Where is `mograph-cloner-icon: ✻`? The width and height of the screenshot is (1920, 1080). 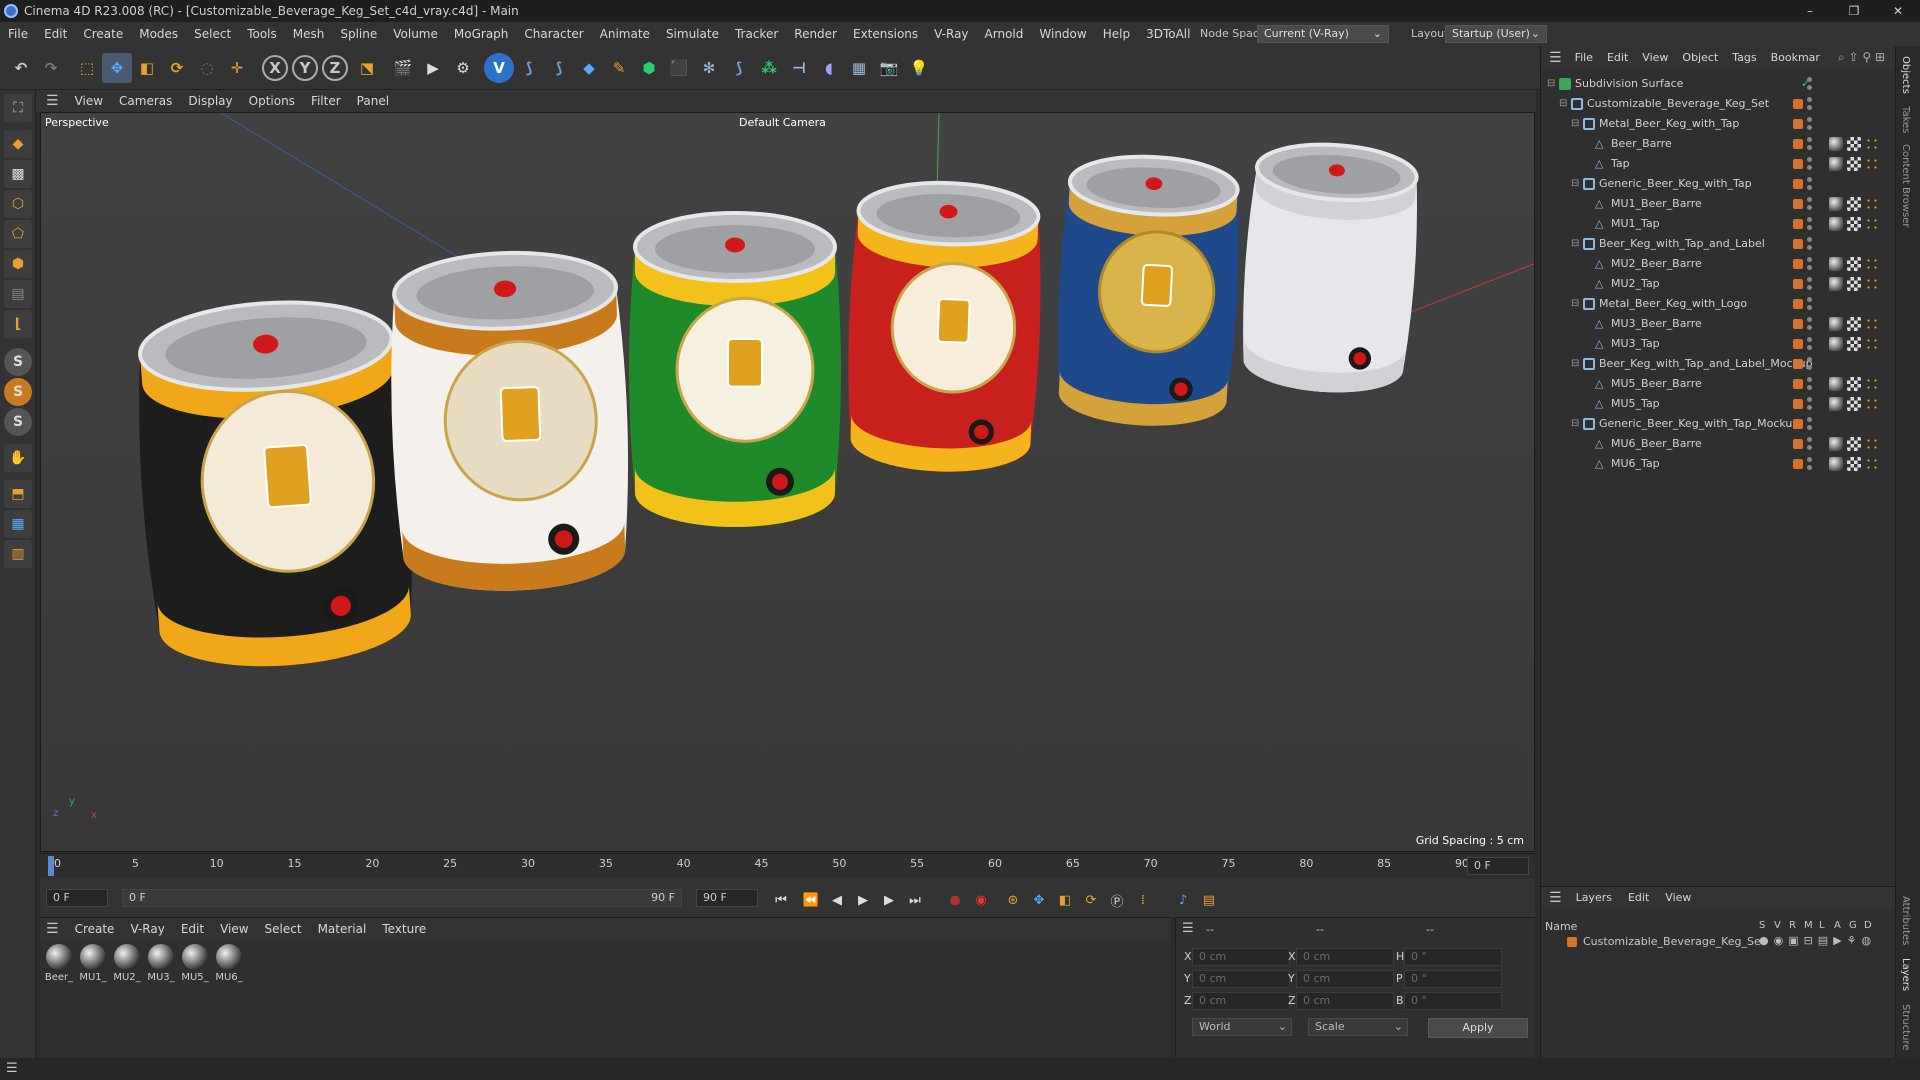 mograph-cloner-icon: ✻ is located at coordinates (709, 68).